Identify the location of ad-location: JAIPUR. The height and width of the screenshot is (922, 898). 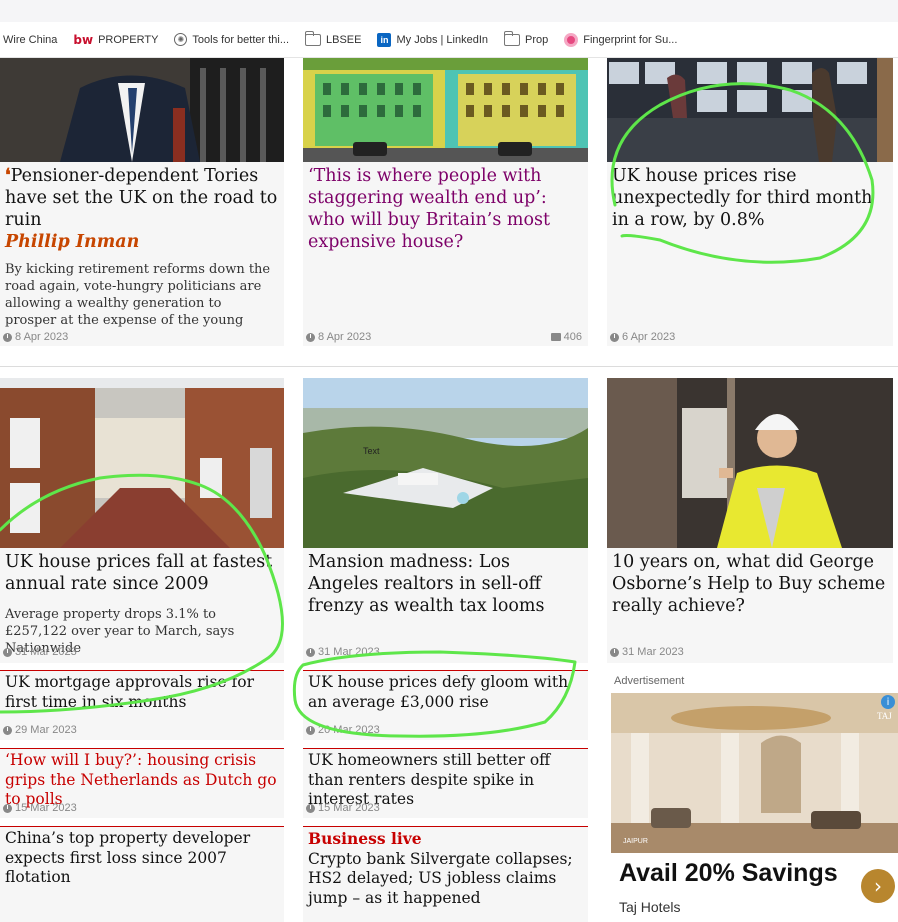
(635, 841).